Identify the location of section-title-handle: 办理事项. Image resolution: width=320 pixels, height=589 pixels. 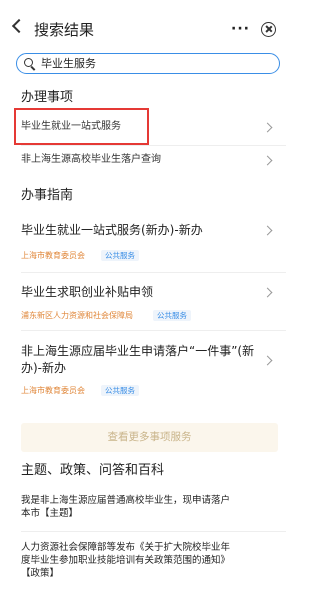
(47, 97).